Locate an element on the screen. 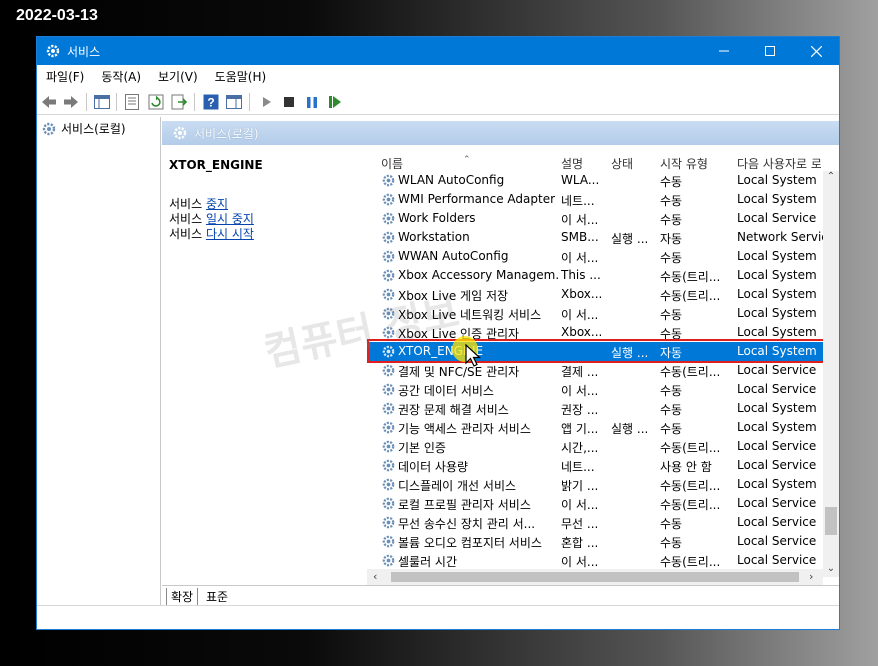  action-restart: 서비스 다시 시작 is located at coordinates (211, 233).